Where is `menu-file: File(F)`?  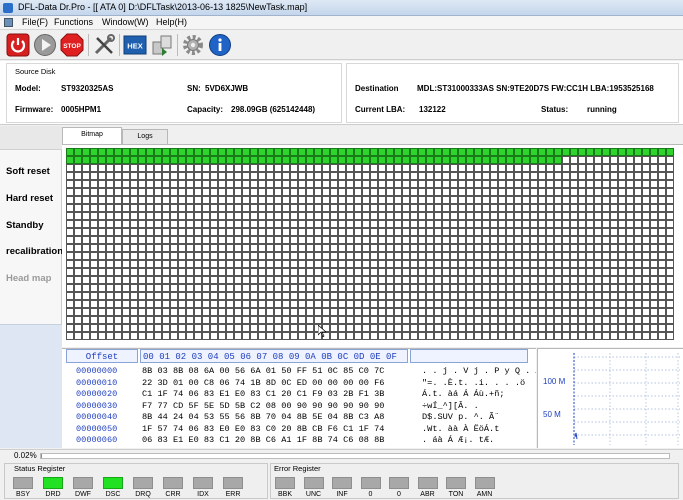
menu-file: File(F) is located at coordinates (35, 22).